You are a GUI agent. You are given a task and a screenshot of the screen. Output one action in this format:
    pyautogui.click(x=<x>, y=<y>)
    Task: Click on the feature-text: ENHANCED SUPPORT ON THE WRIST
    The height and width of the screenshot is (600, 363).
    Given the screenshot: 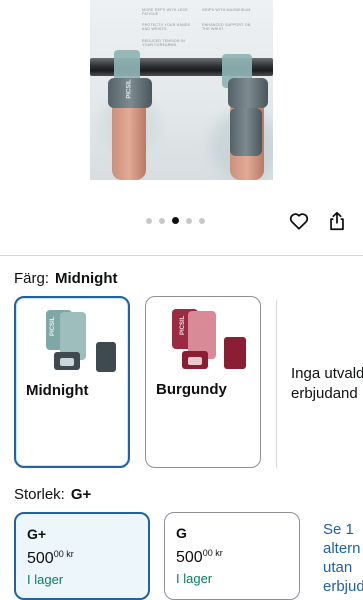 What is the action you would take?
    pyautogui.click(x=226, y=27)
    